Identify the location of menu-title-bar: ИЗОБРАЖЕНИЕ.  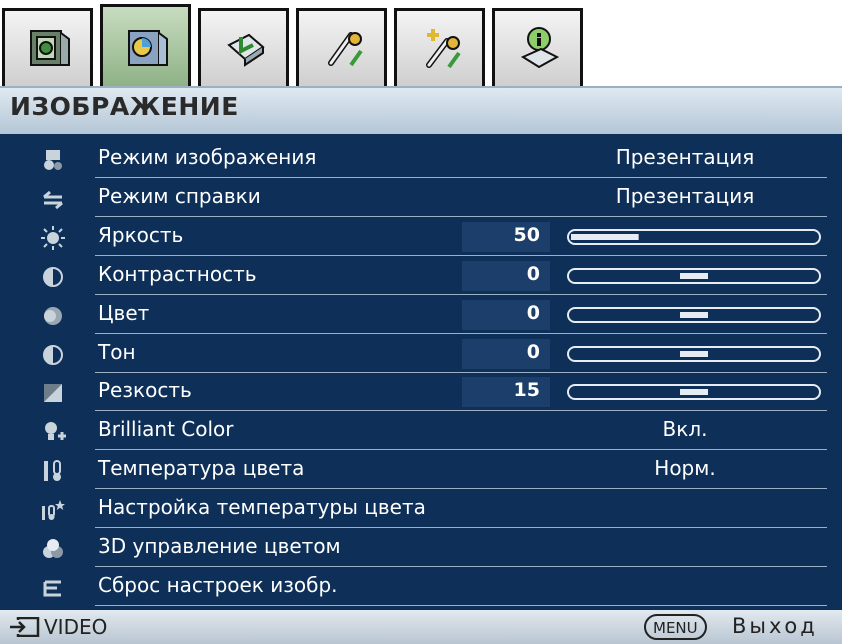
(421, 110).